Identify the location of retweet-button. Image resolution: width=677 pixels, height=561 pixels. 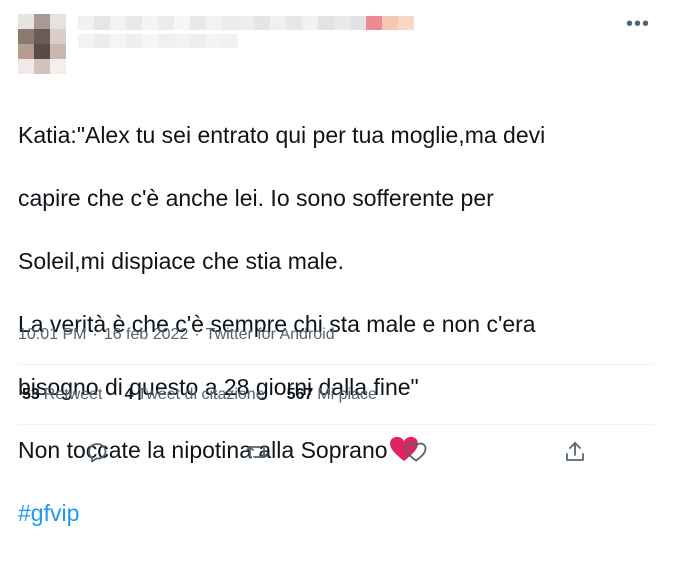
(257, 452).